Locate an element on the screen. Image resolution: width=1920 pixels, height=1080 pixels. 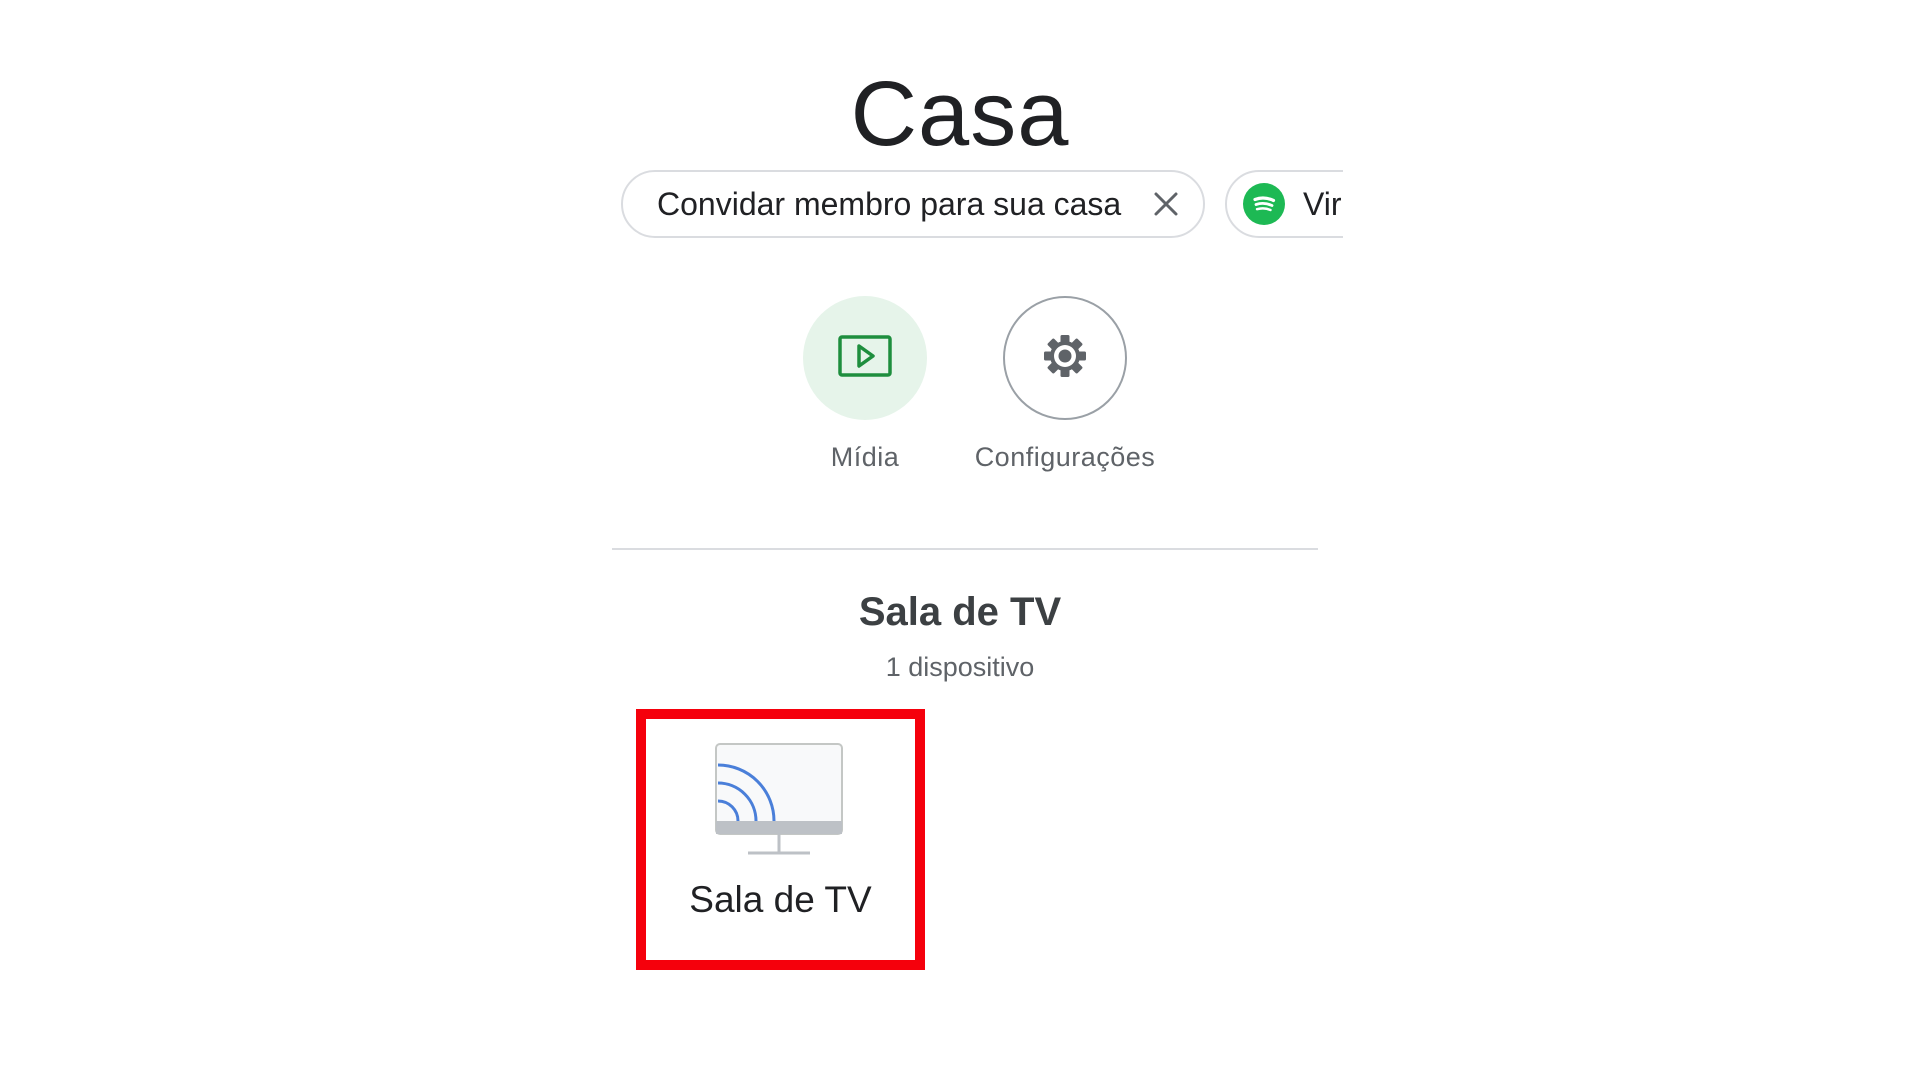
invite-member-chip-label: Convidar membro para sua casa is located at coordinates (889, 203).